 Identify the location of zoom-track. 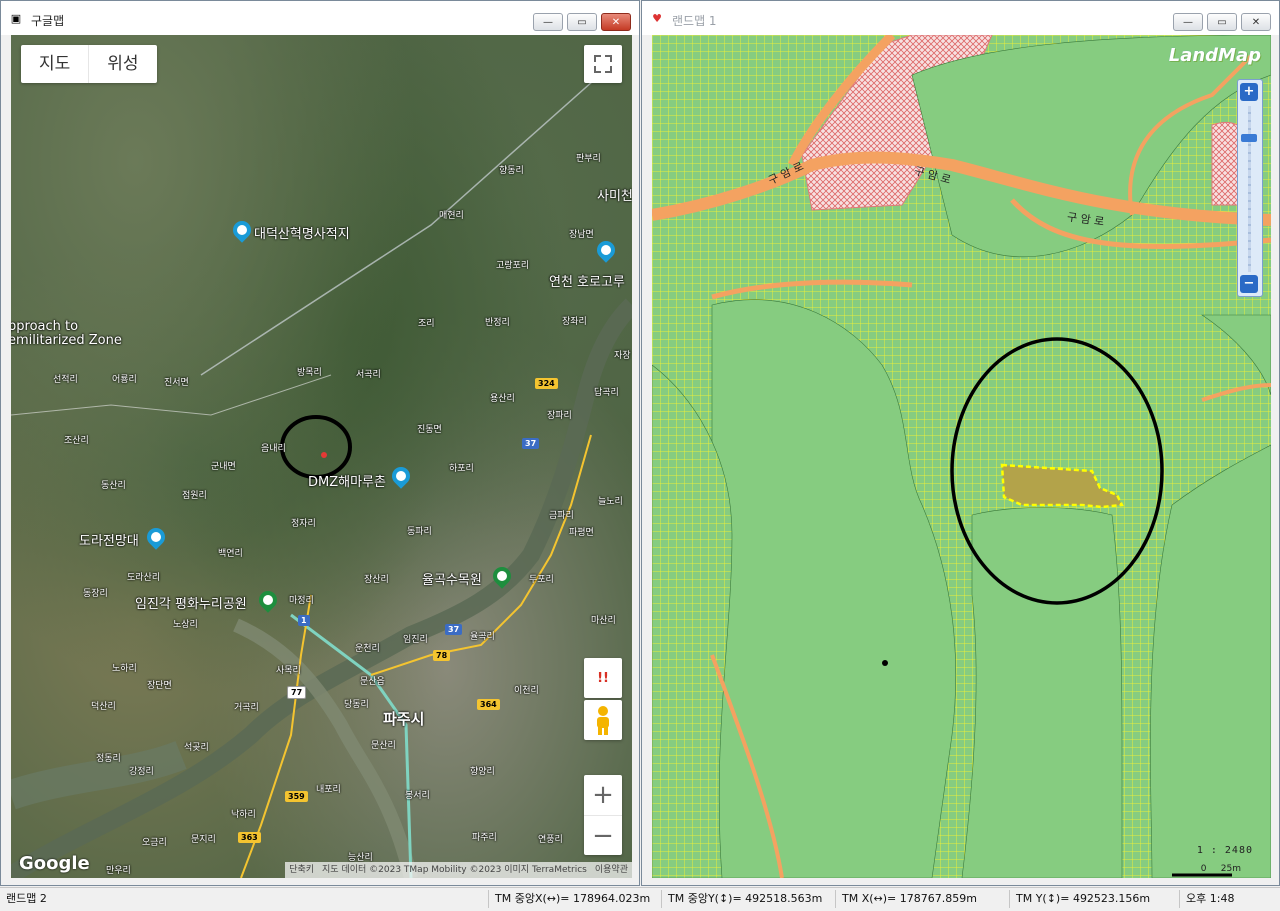
(1249, 189).